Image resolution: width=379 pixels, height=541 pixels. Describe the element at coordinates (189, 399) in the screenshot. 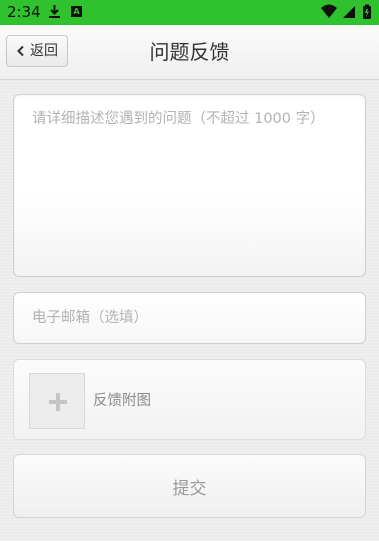

I see `attachment-section: 反馈附图` at that location.